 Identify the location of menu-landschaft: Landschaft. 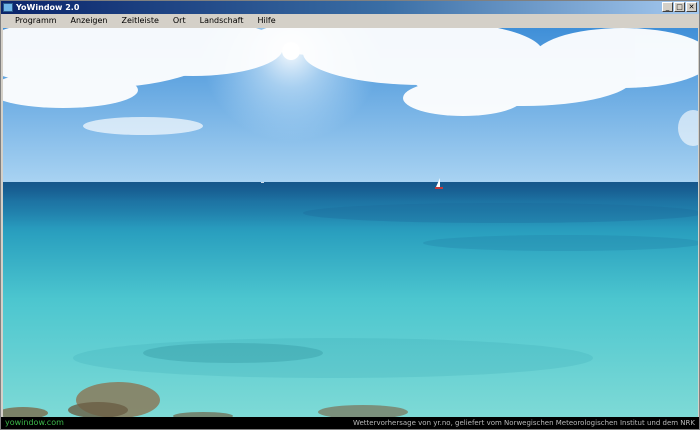
(222, 20).